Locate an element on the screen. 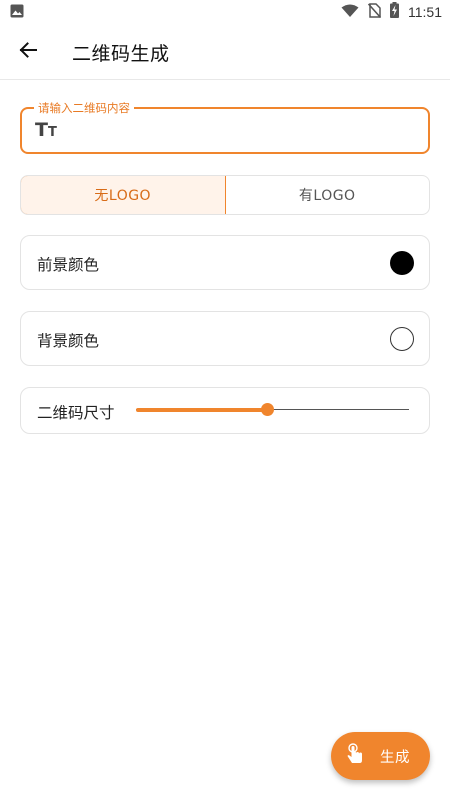 This screenshot has width=450, height=800. foreground-color-card: 前景颜色 is located at coordinates (225, 262).